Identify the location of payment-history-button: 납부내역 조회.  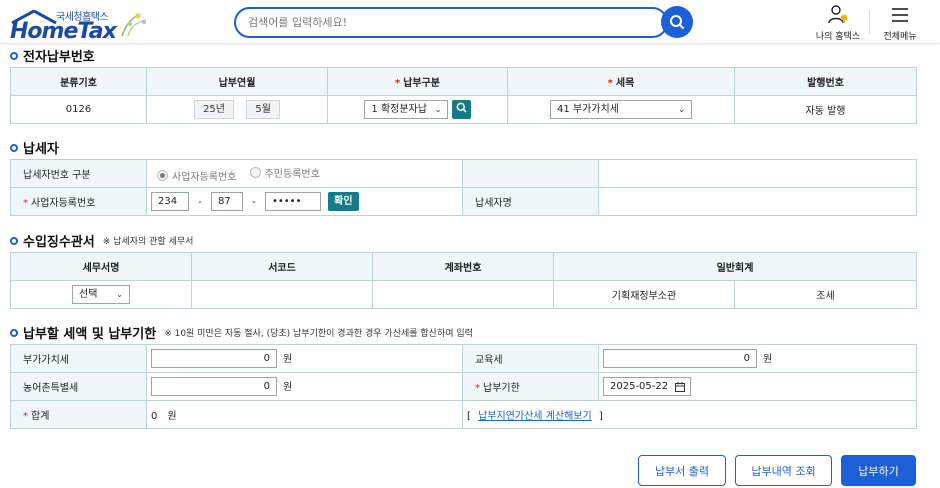
(783, 470).